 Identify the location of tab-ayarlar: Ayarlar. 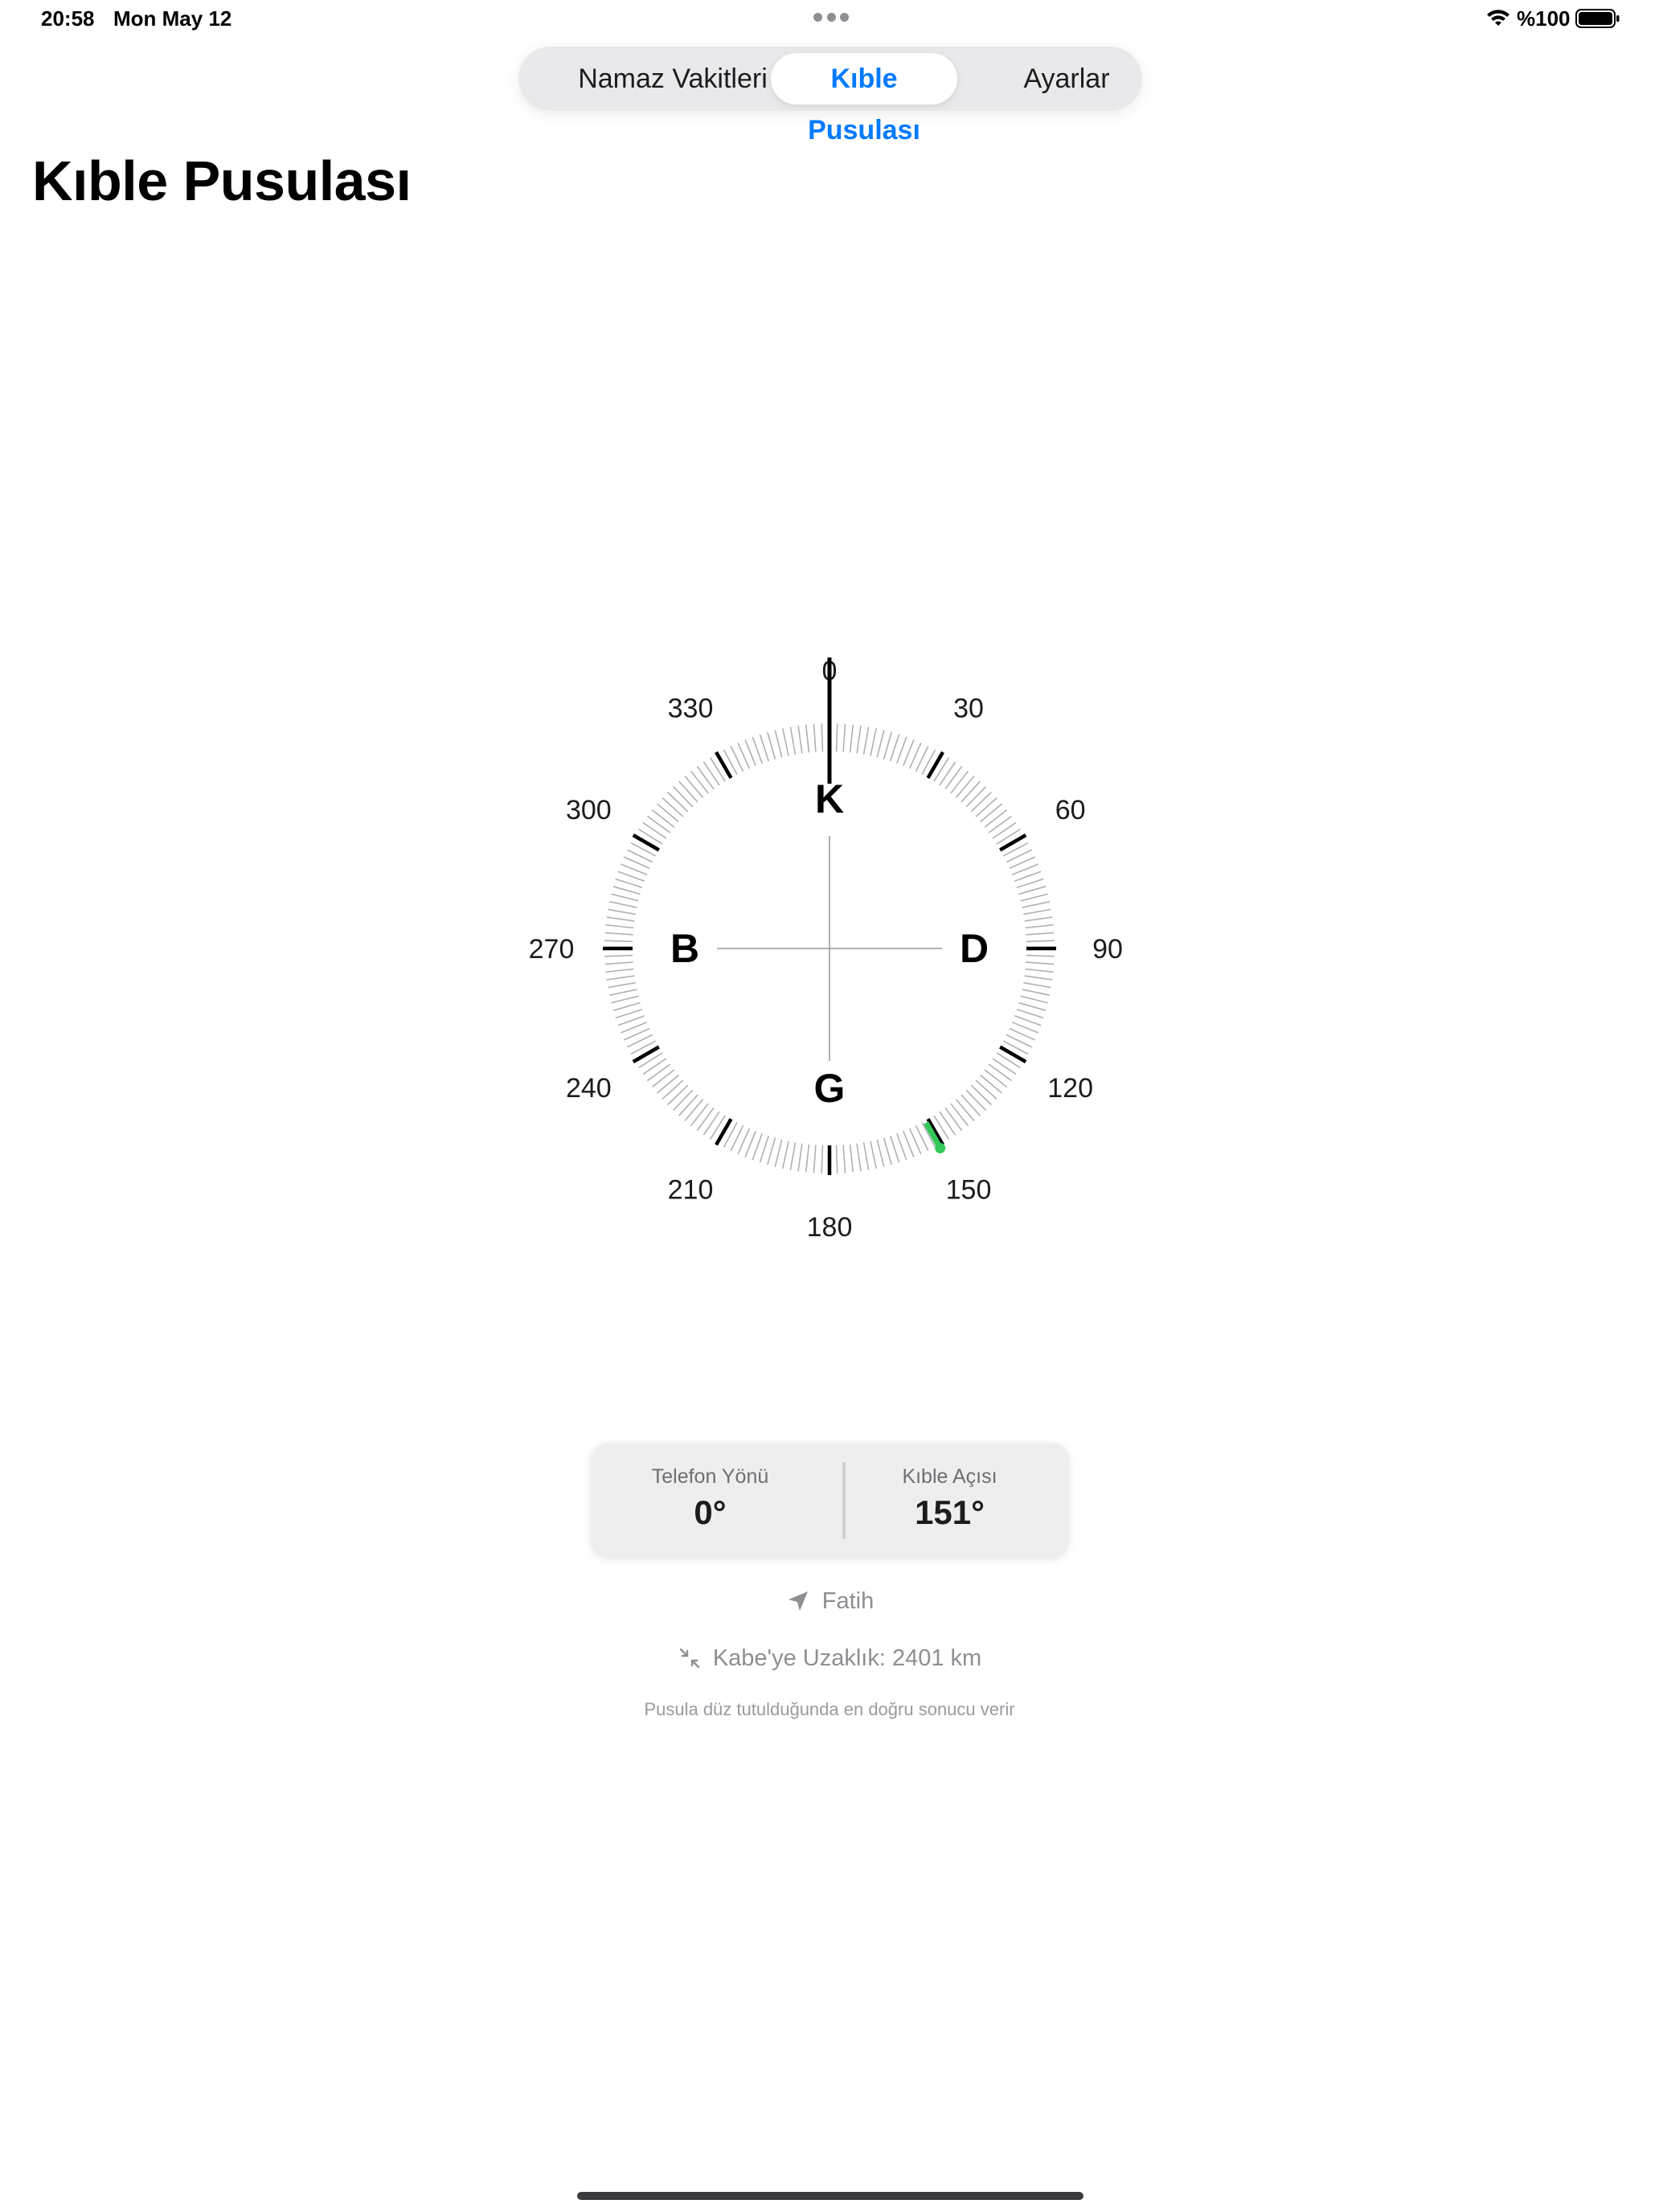
(1066, 78).